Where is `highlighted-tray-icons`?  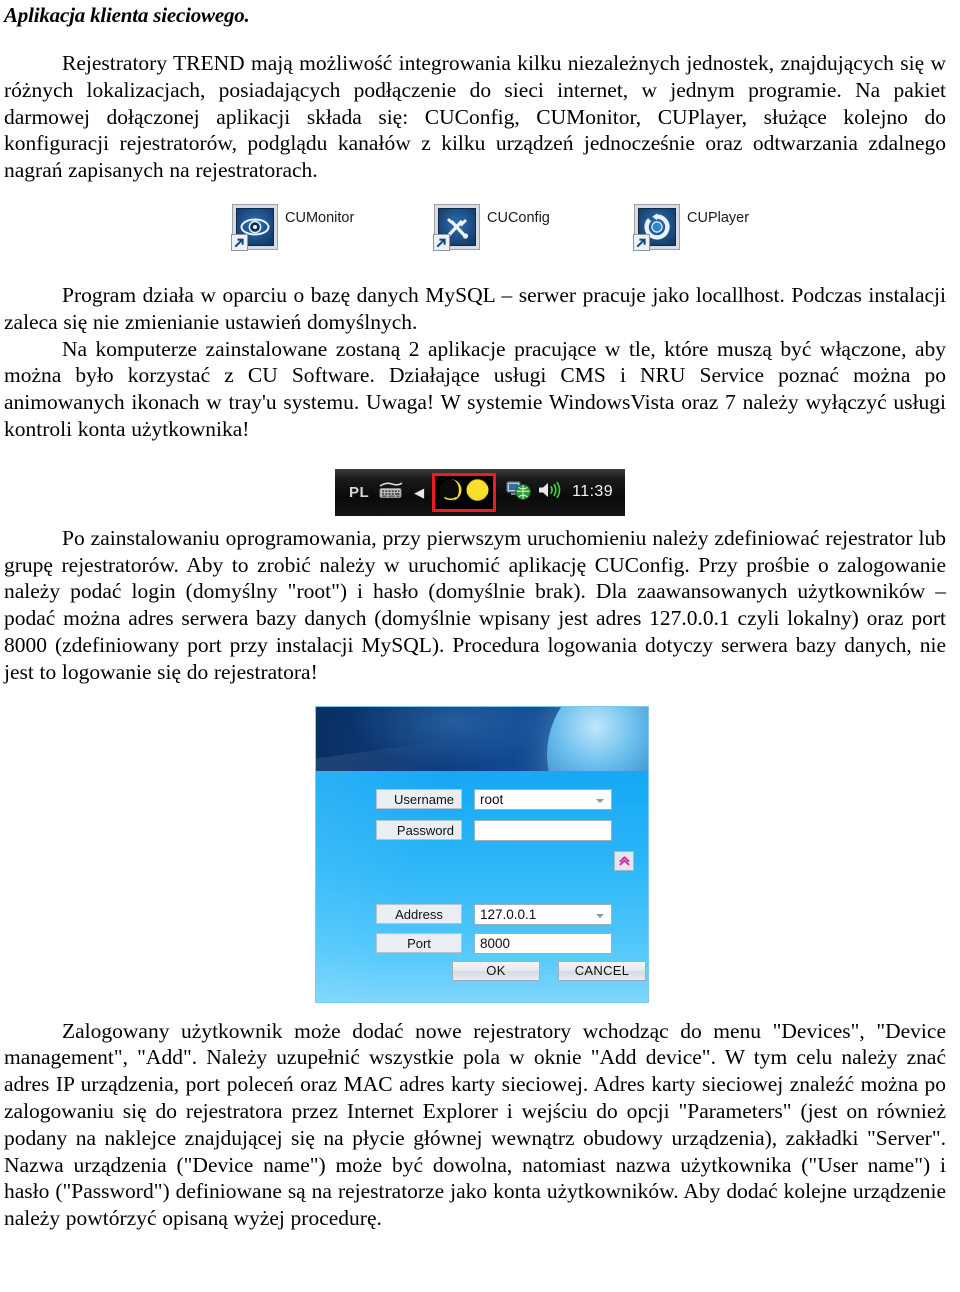 highlighted-tray-icons is located at coordinates (464, 492).